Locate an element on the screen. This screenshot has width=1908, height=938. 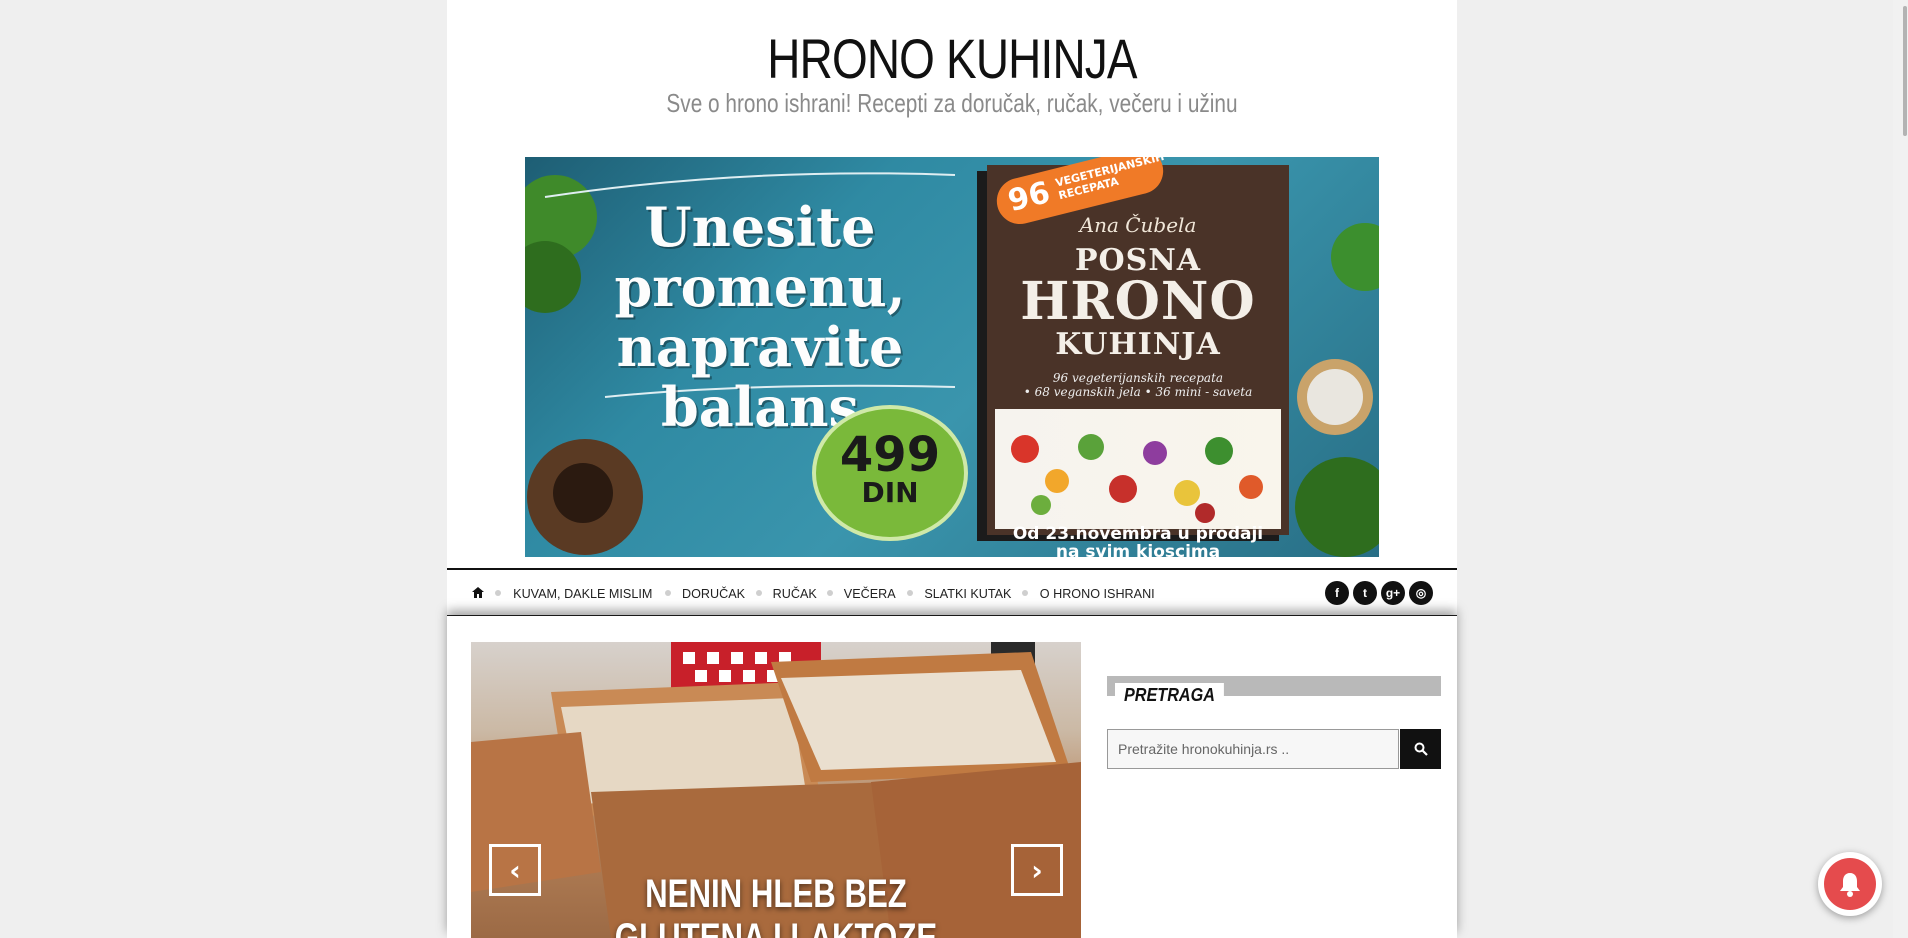
headline-line: Unesite is located at coordinates (760, 227).